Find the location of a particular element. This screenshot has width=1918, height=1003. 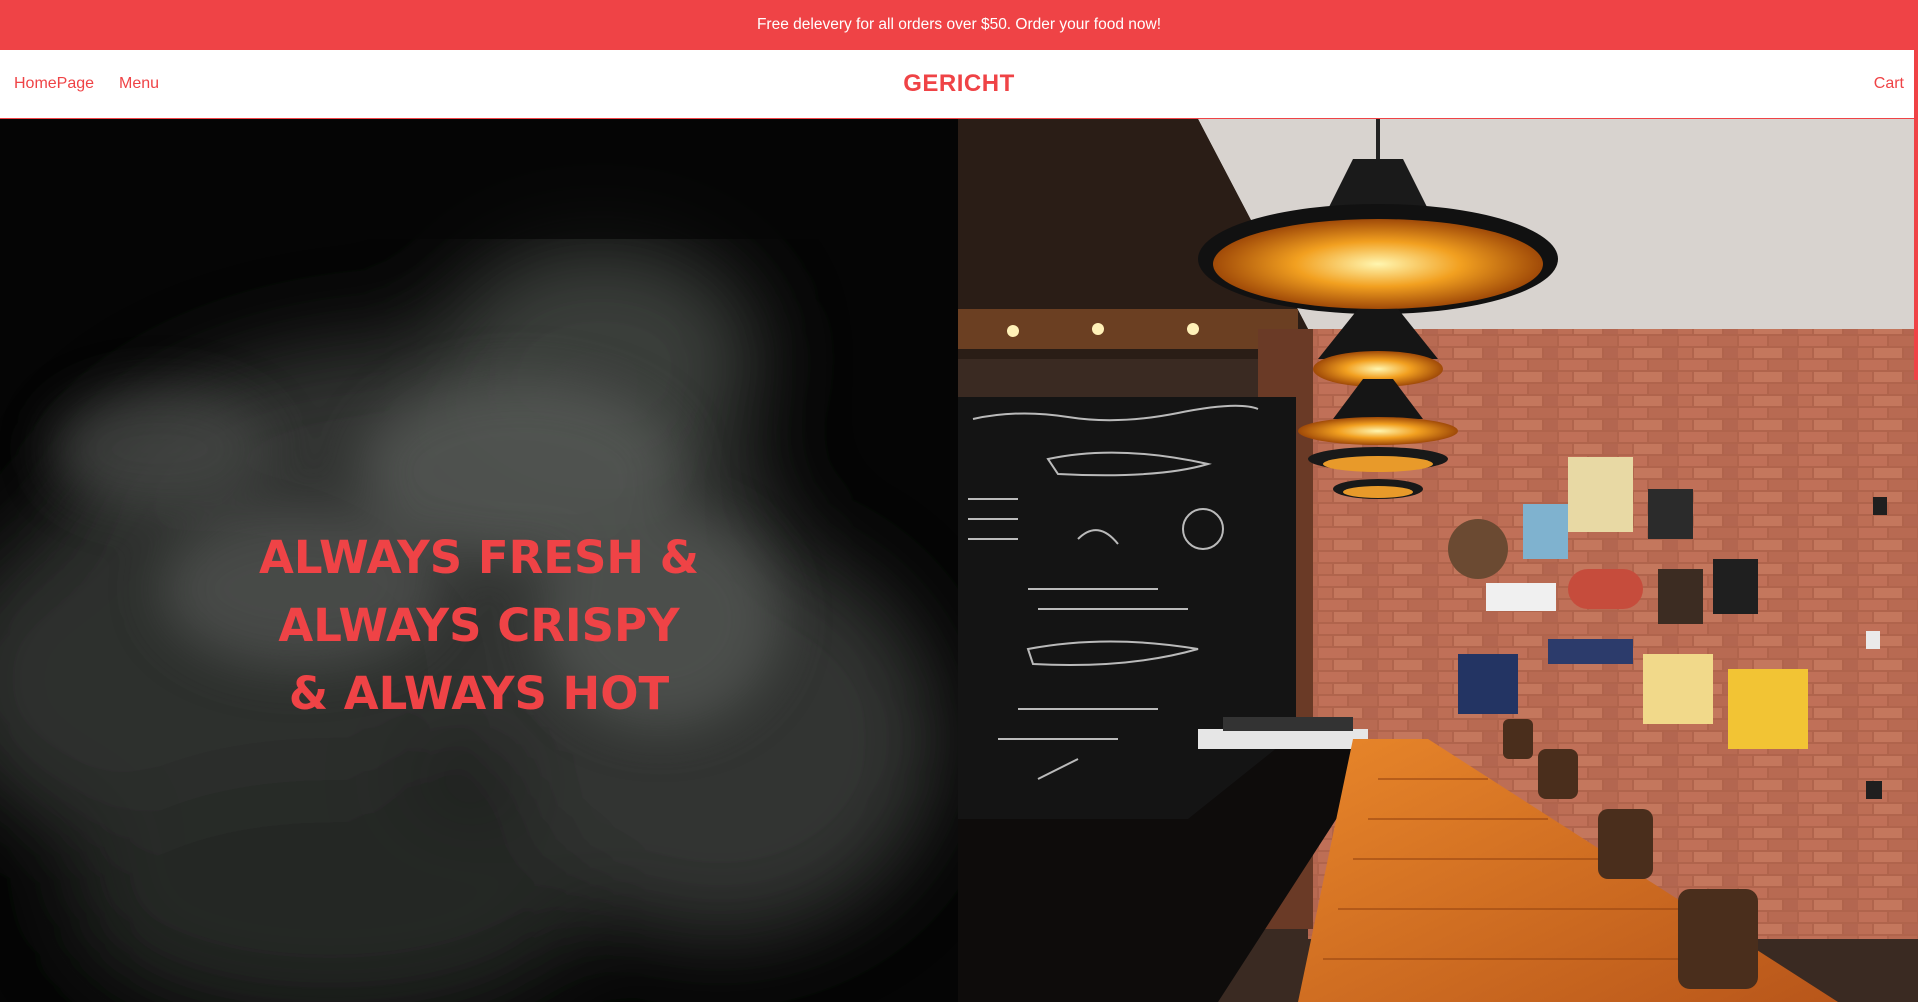

nav-link-homepage: HomePage is located at coordinates (54, 84).